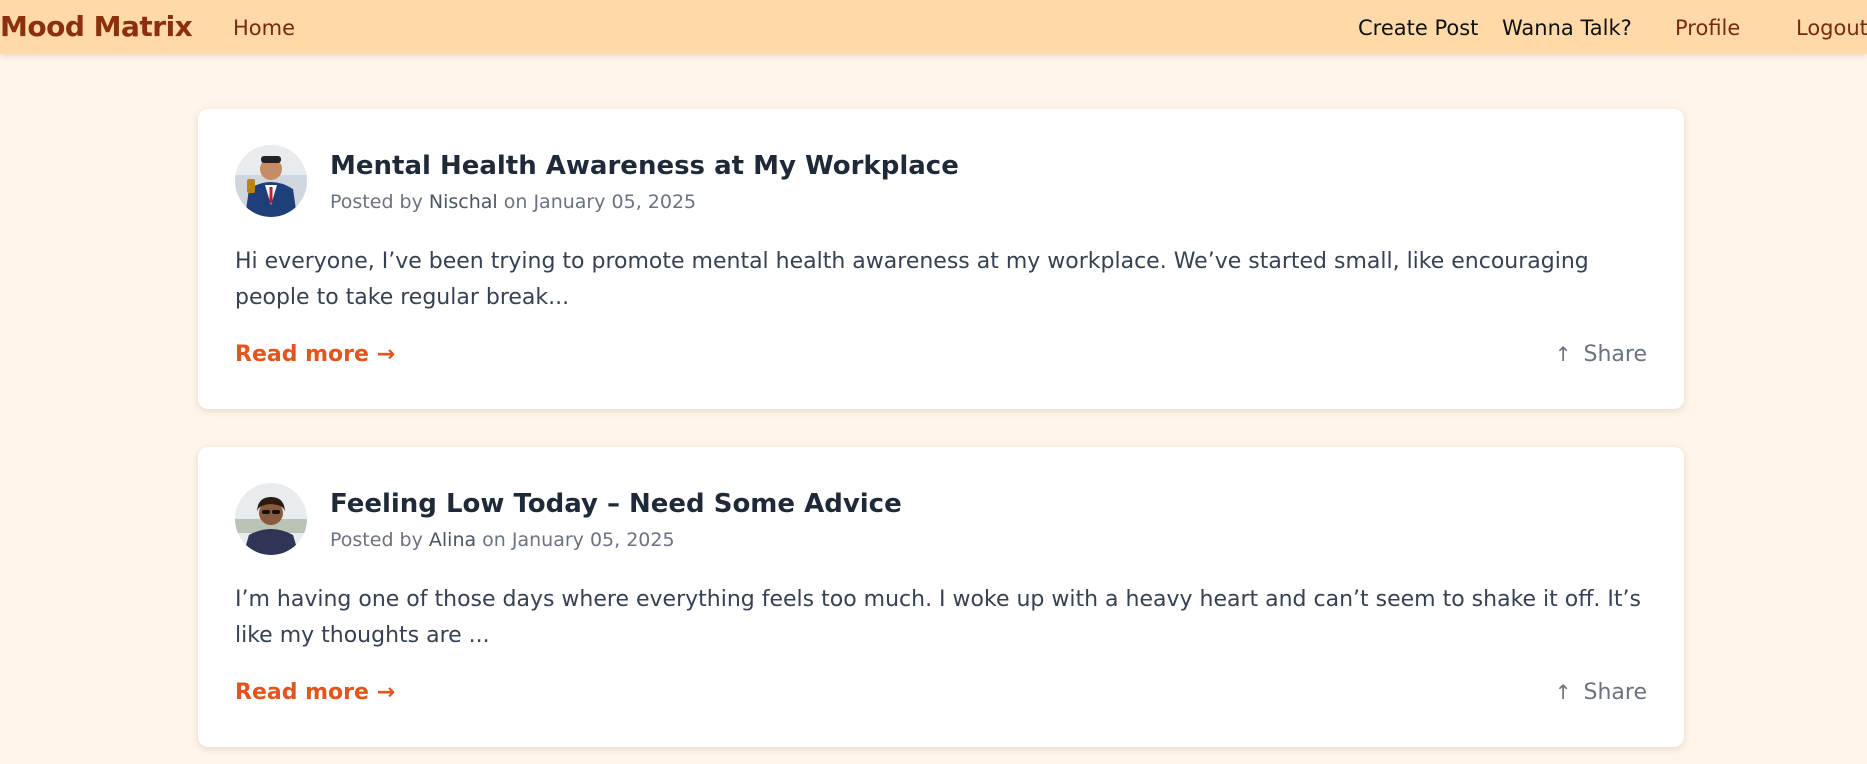  What do you see at coordinates (463, 202) in the screenshot?
I see `post-author: Nischal` at bounding box center [463, 202].